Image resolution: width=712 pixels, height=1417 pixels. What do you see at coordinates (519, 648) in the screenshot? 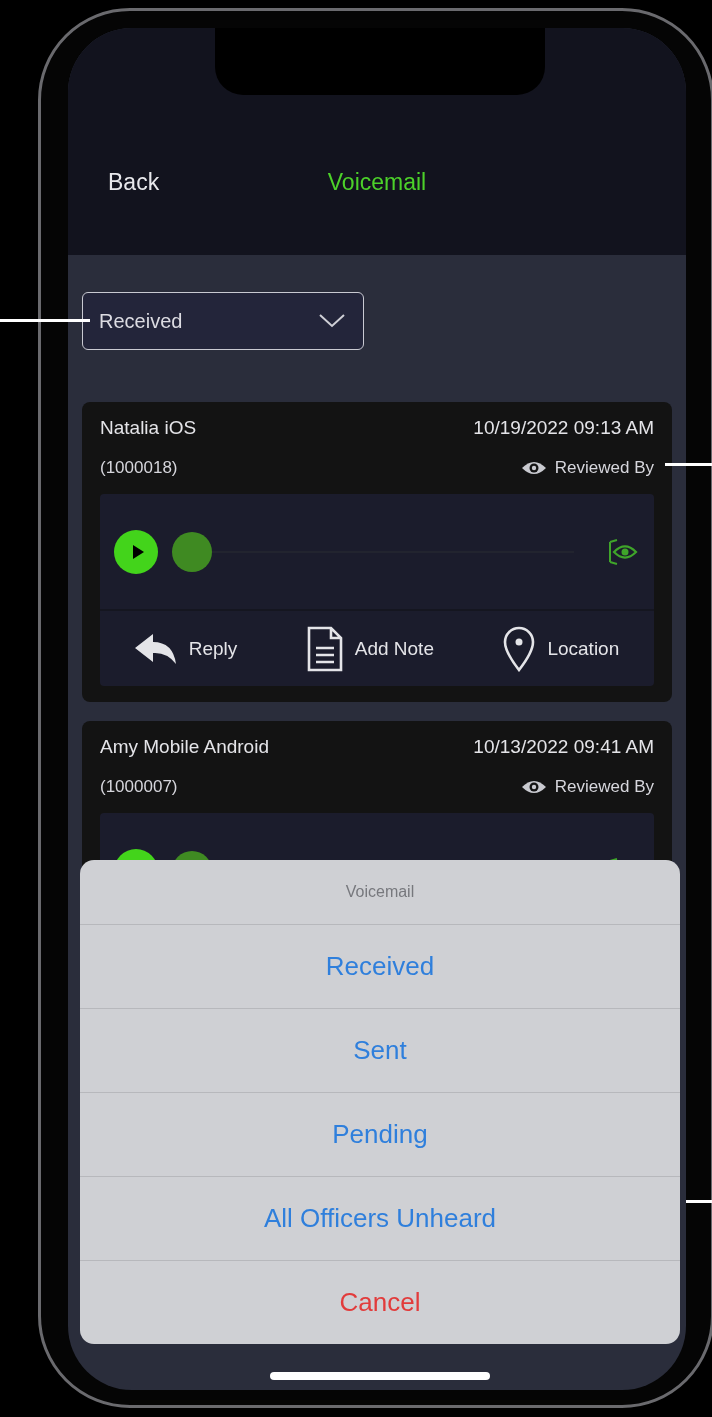
I see `map-pin-icon` at bounding box center [519, 648].